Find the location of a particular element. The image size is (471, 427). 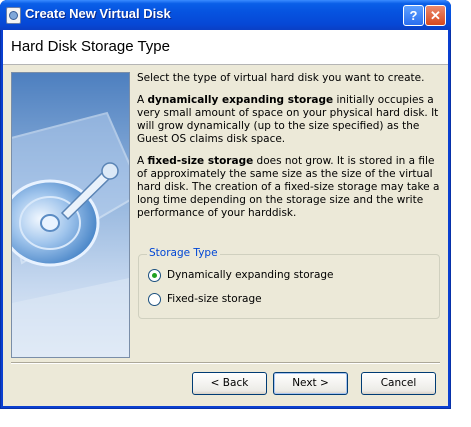

radio-unchecked-icon is located at coordinates (154, 299).